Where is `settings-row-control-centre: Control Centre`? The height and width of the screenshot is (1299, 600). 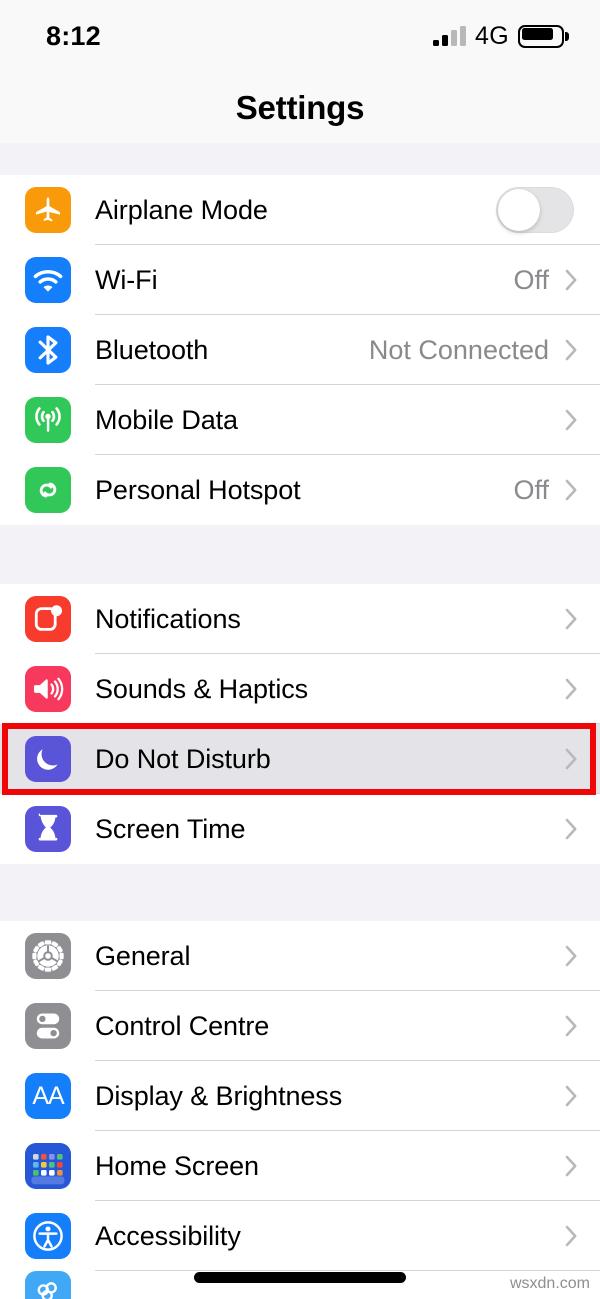 settings-row-control-centre: Control Centre is located at coordinates (300, 1026).